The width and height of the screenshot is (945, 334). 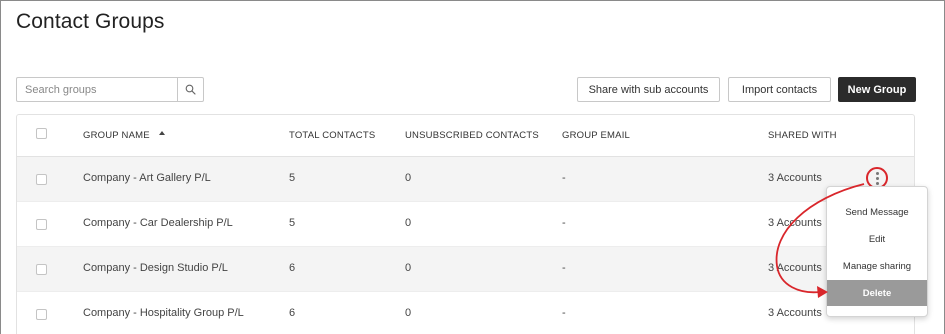 I want to click on search-box, so click(x=110, y=89).